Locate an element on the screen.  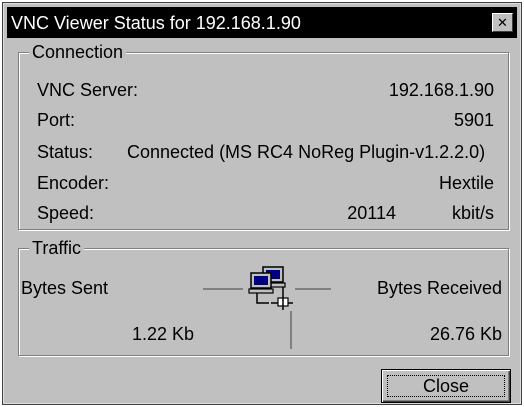
network-computers-icon is located at coordinates (270, 288).